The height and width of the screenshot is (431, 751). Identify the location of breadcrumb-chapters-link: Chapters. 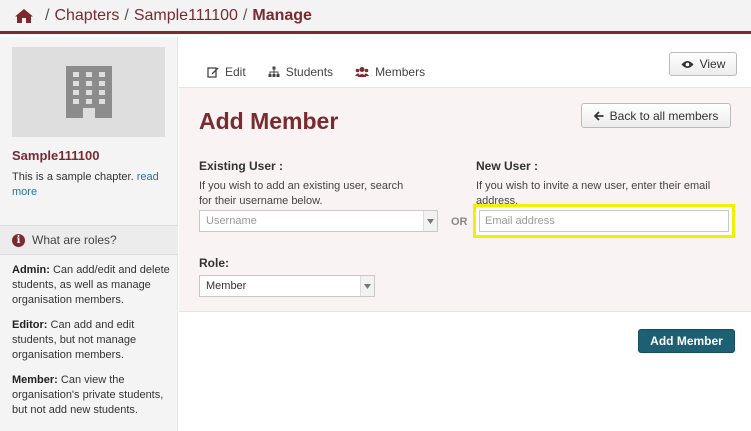
(86, 16).